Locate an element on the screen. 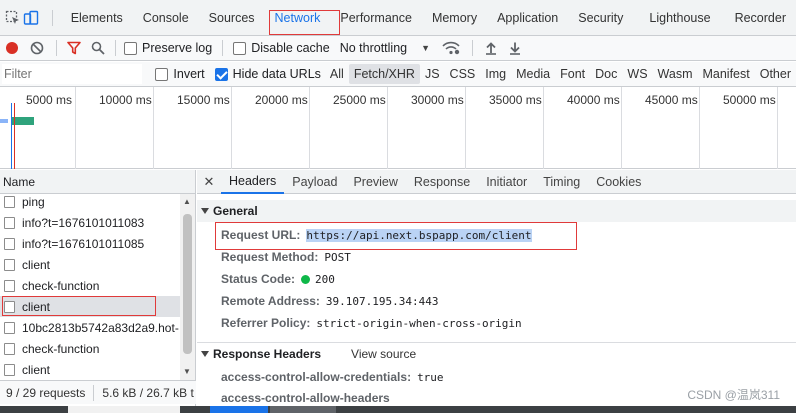  tab-headers: Headers is located at coordinates (253, 182).